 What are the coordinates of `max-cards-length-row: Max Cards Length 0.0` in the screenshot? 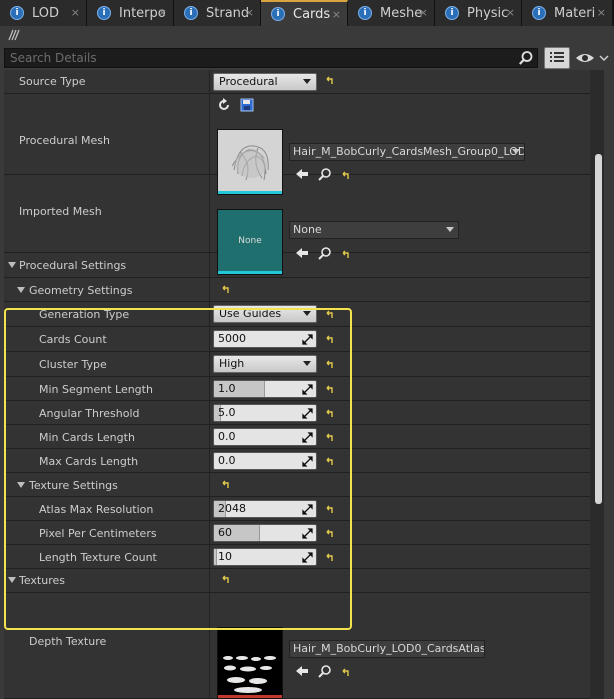 It's located at (298, 461).